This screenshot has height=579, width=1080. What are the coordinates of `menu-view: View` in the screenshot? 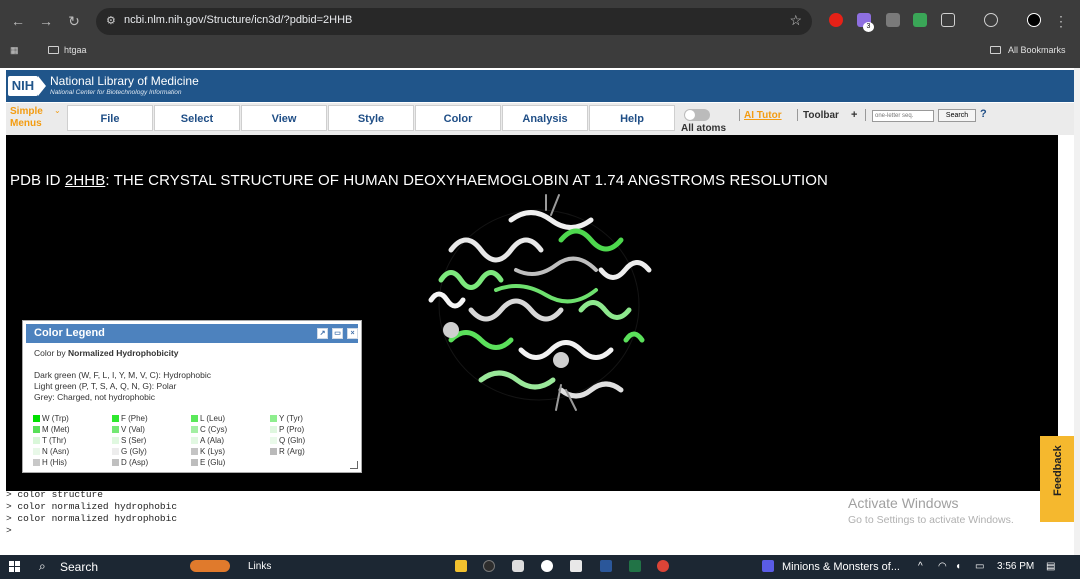 It's located at (284, 118).